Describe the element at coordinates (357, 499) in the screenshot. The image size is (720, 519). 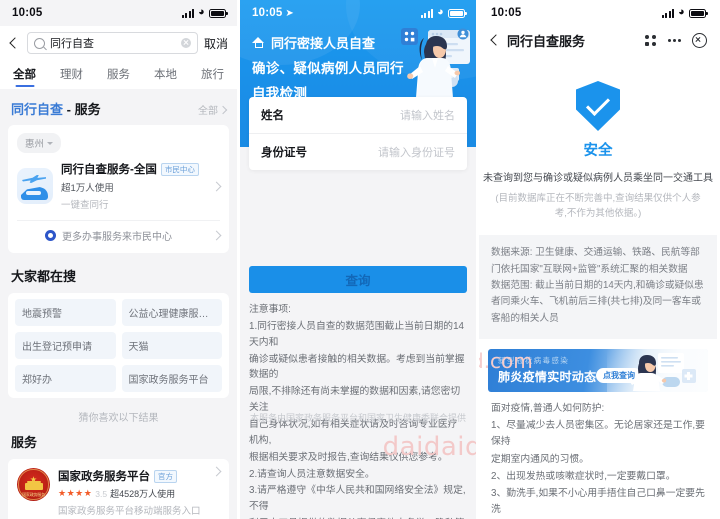
I see `notice-line: 3.请严格遵守《中华人民共和国网络安全法》规定,不得` at that location.